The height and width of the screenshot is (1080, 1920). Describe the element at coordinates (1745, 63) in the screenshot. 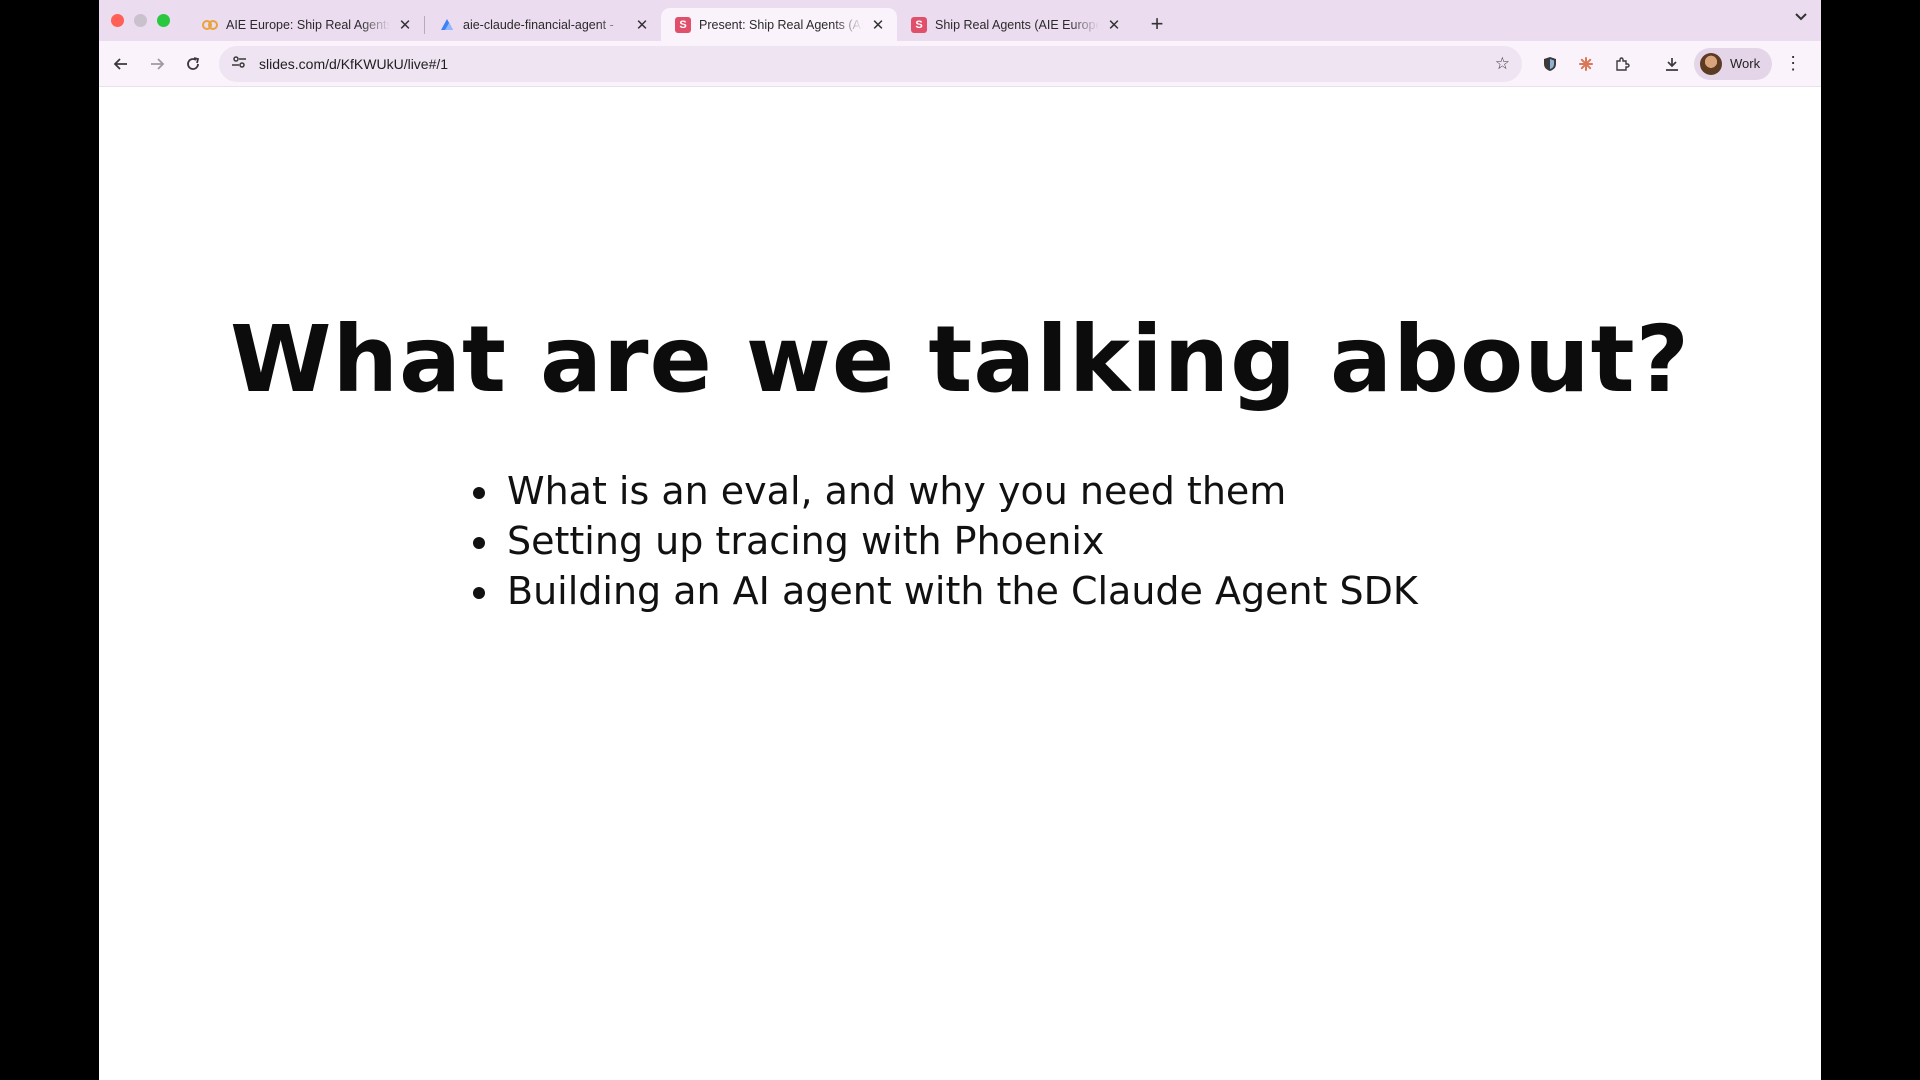

I see `profile-label: Work` at that location.